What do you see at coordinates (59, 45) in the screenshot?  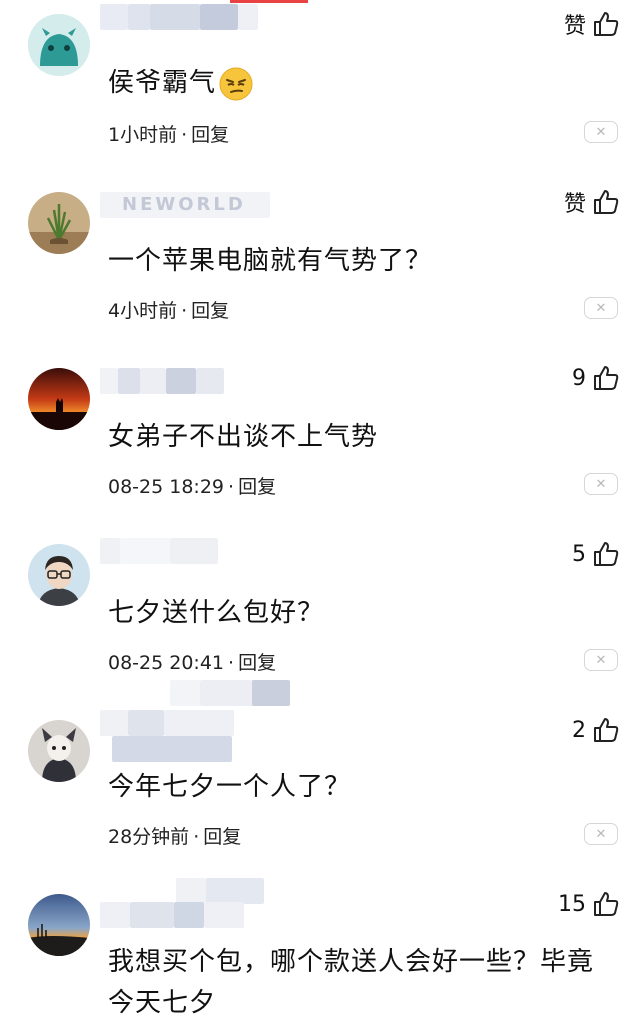 I see `teal-monster-avatar` at bounding box center [59, 45].